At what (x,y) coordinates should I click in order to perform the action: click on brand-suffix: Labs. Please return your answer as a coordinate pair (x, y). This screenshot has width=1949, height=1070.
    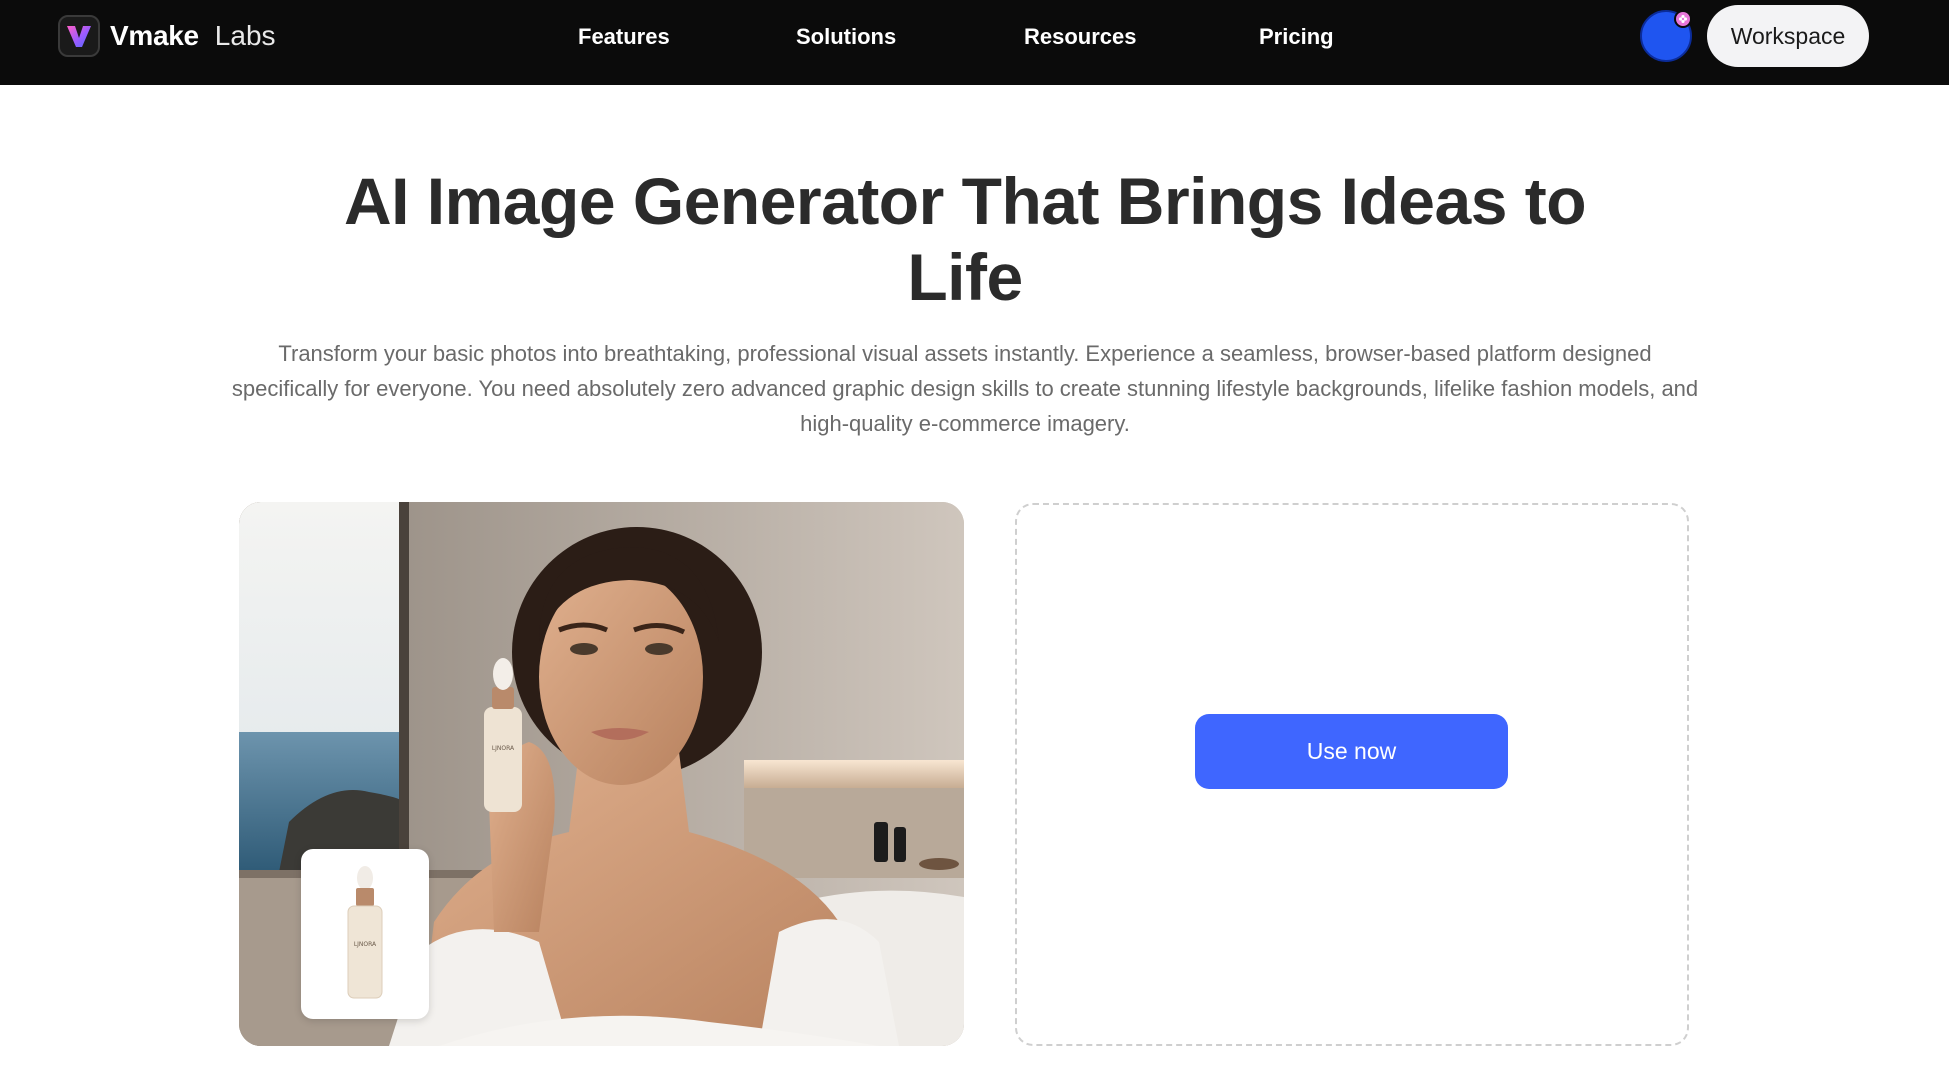
    Looking at the image, I should click on (245, 35).